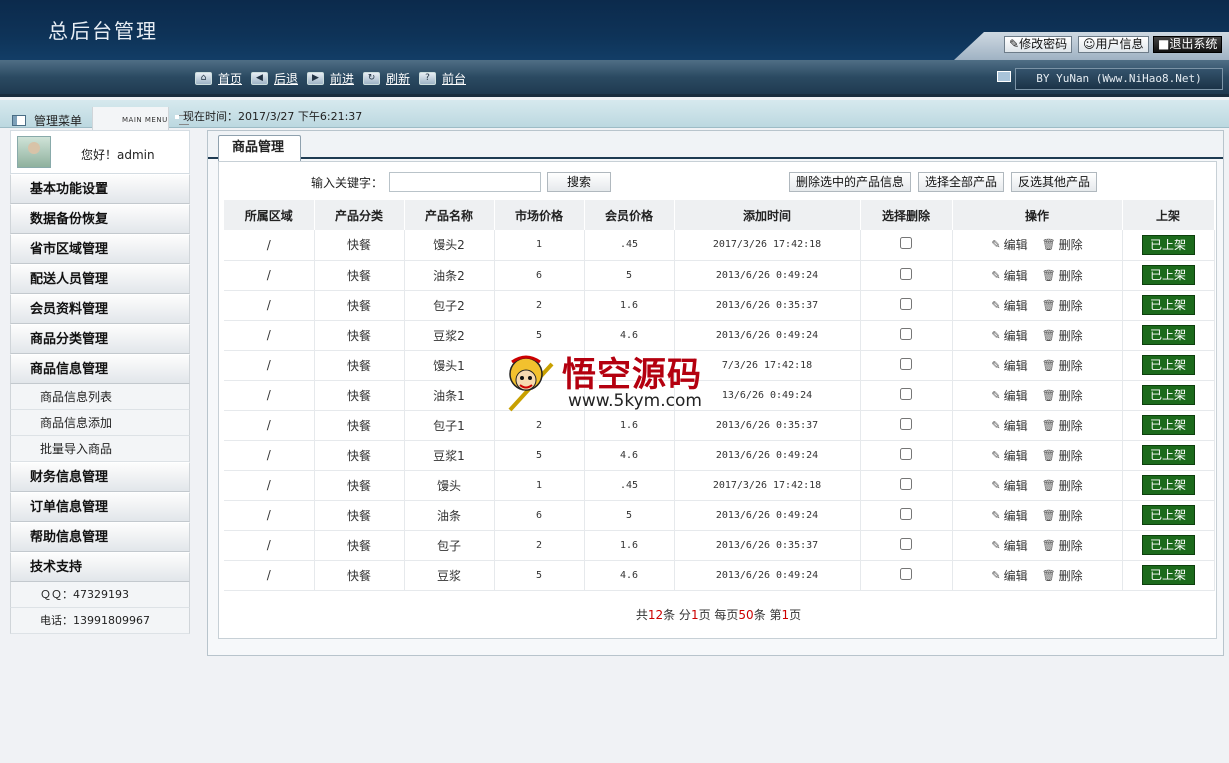  I want to click on nav-refresh: ↻ 刷新, so click(386, 78).